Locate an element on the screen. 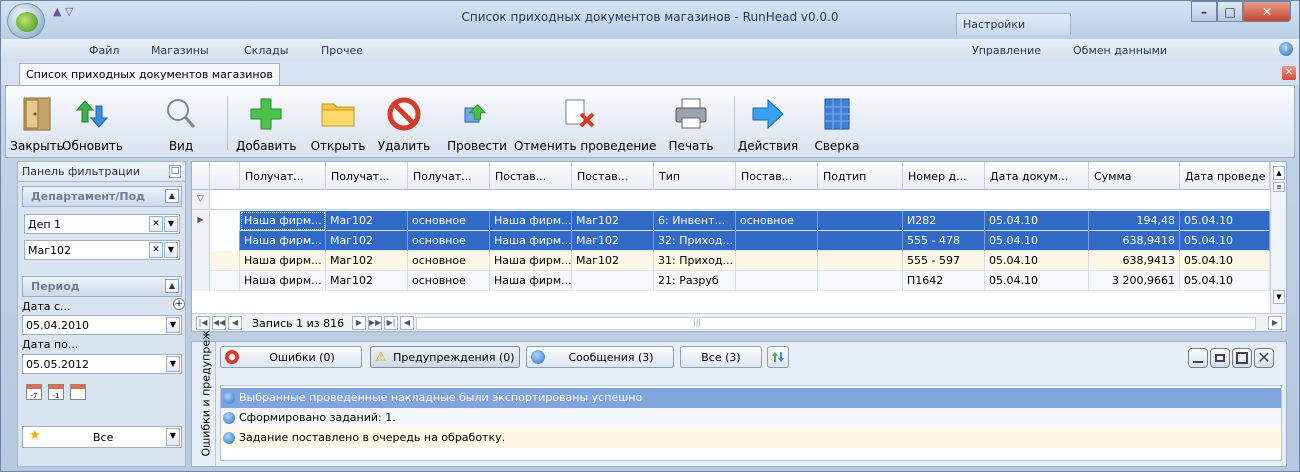 This screenshot has width=1300, height=472. prev-page-icon: ◀◀ is located at coordinates (219, 323).